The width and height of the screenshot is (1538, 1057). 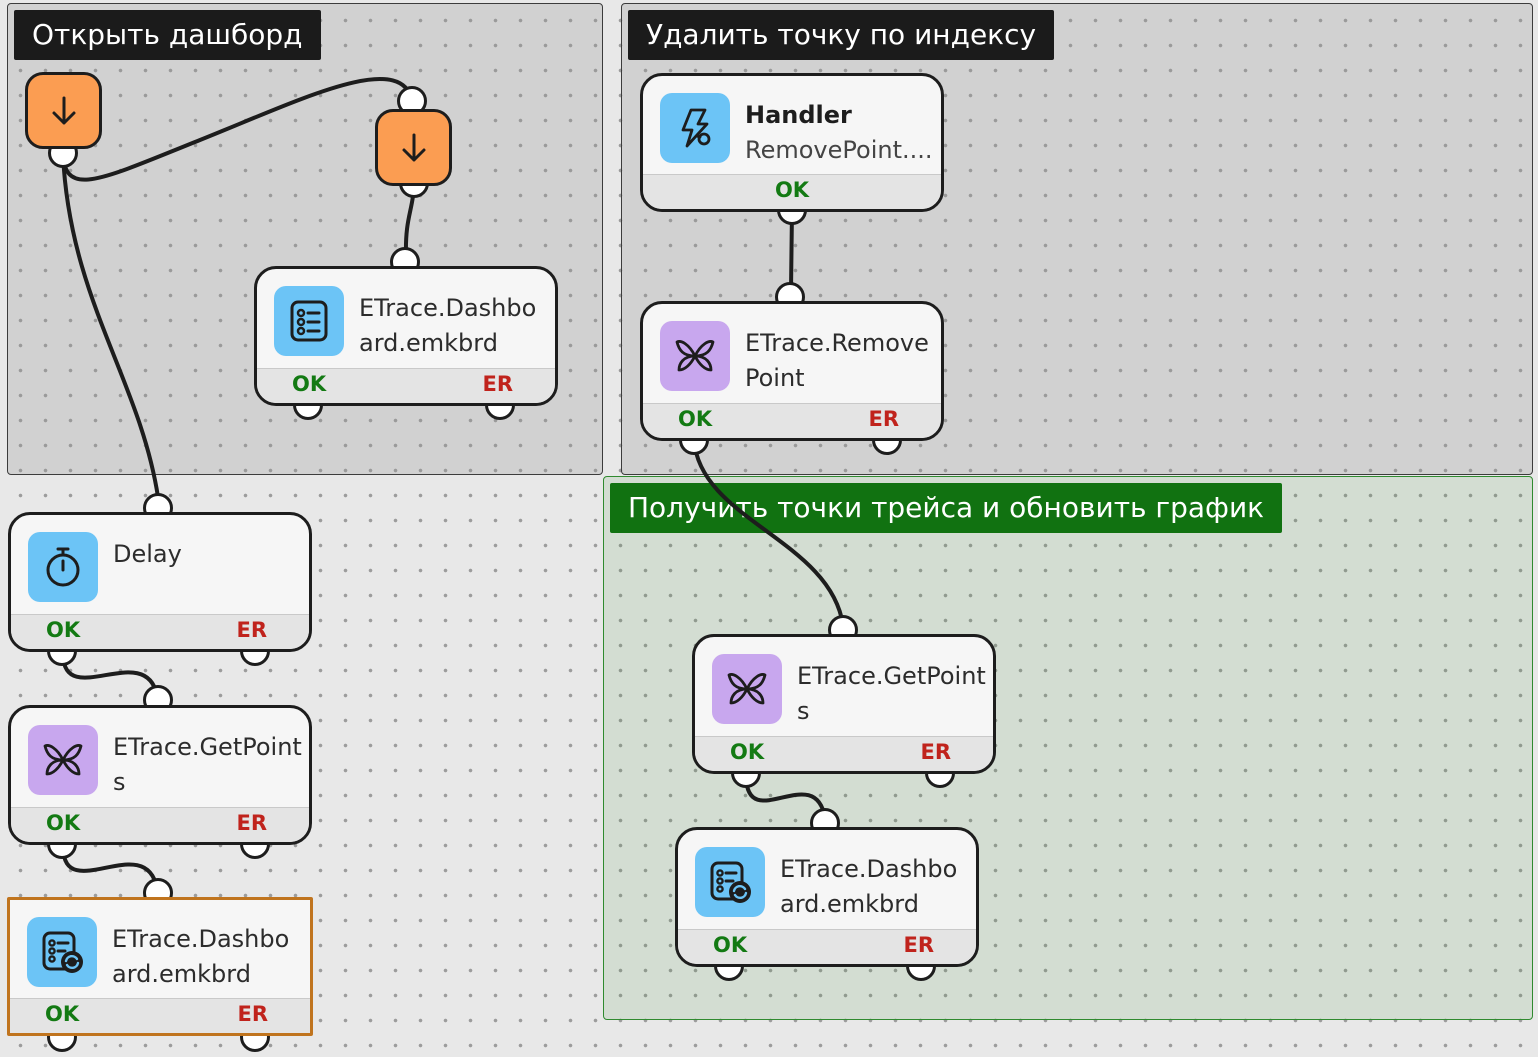 I want to click on node-footer: OK, so click(x=792, y=191).